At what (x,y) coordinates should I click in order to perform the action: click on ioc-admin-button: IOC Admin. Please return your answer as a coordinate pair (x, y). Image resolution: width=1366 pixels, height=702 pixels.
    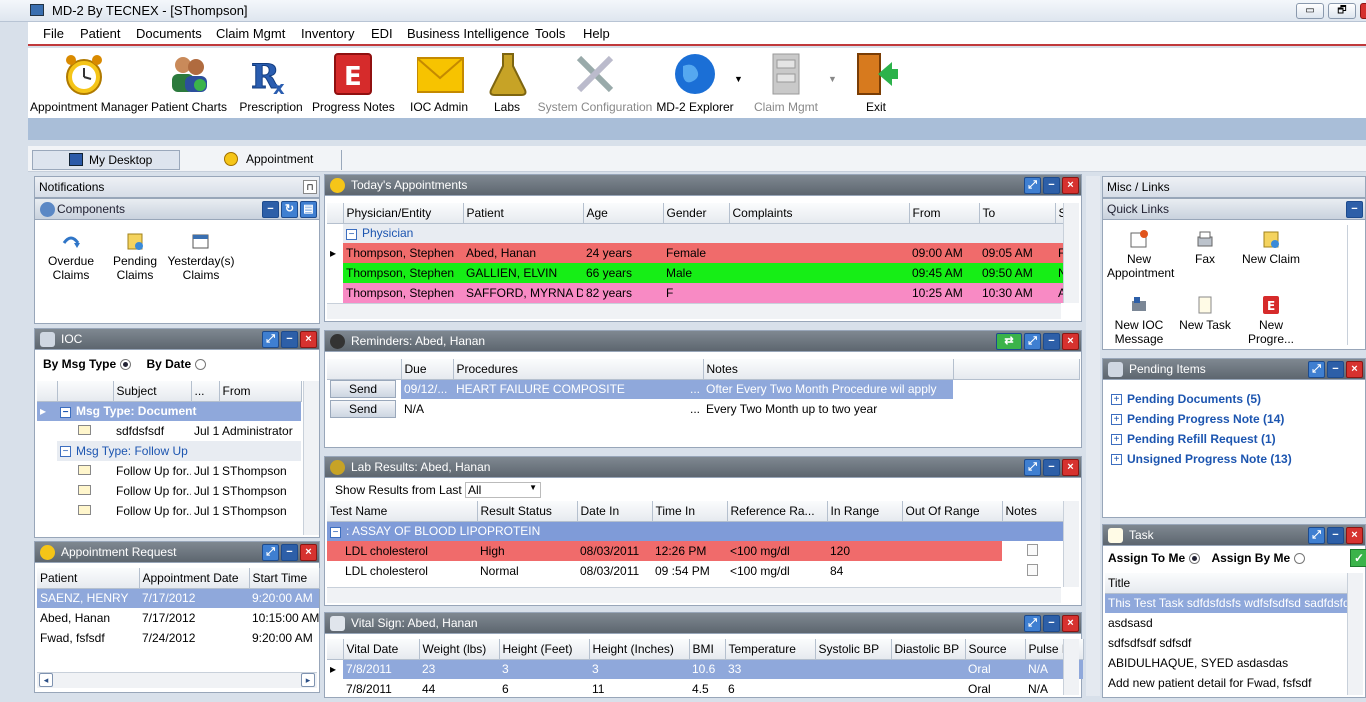
    Looking at the image, I should click on (439, 83).